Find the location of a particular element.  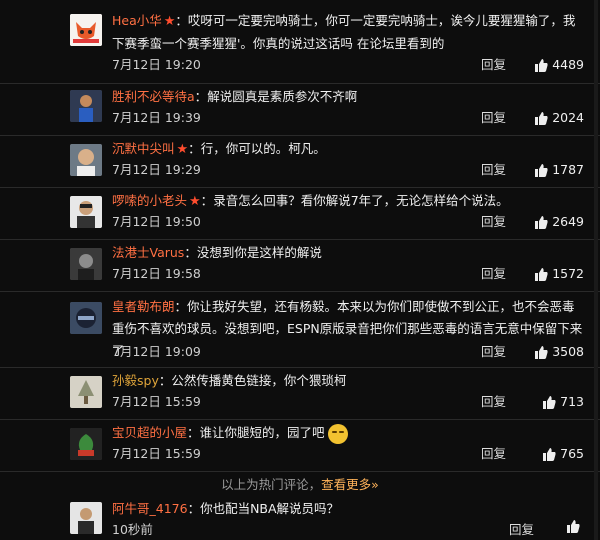

comment-item: 胜利不必等待a：解说圆真是素质参次不齐啊 7月12日 19:39 回复 2024 is located at coordinates (300, 110).